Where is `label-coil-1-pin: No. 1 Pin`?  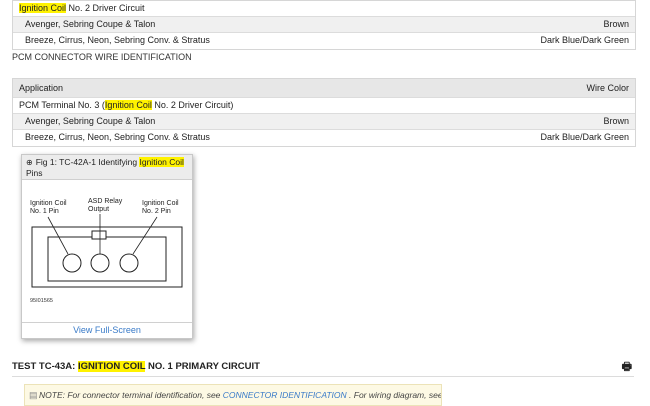
label-coil-1-pin: No. 1 Pin is located at coordinates (44, 211).